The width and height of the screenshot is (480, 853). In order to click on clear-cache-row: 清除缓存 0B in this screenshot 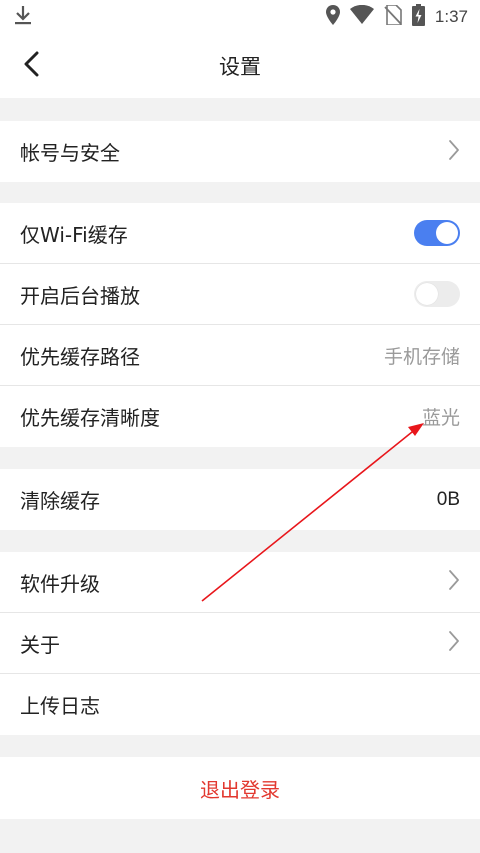, I will do `click(240, 499)`.